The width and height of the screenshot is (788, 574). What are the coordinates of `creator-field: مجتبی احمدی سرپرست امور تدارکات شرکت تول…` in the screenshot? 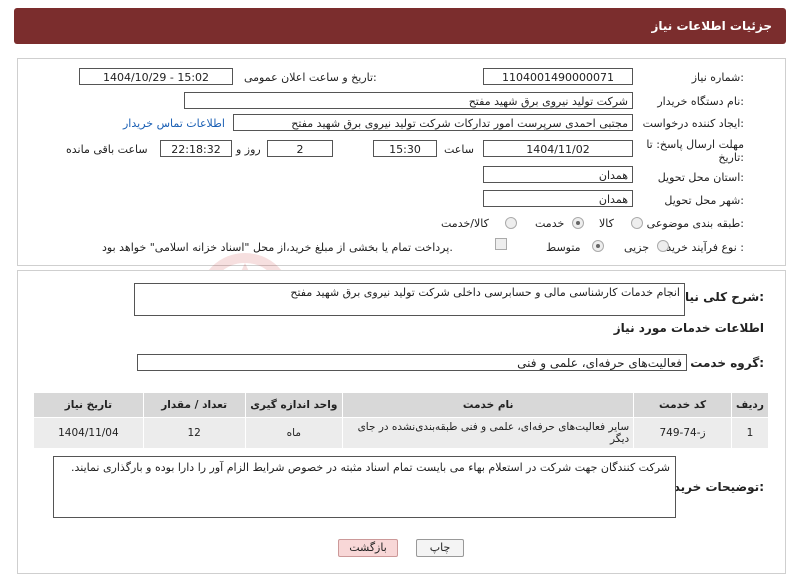 It's located at (433, 122).